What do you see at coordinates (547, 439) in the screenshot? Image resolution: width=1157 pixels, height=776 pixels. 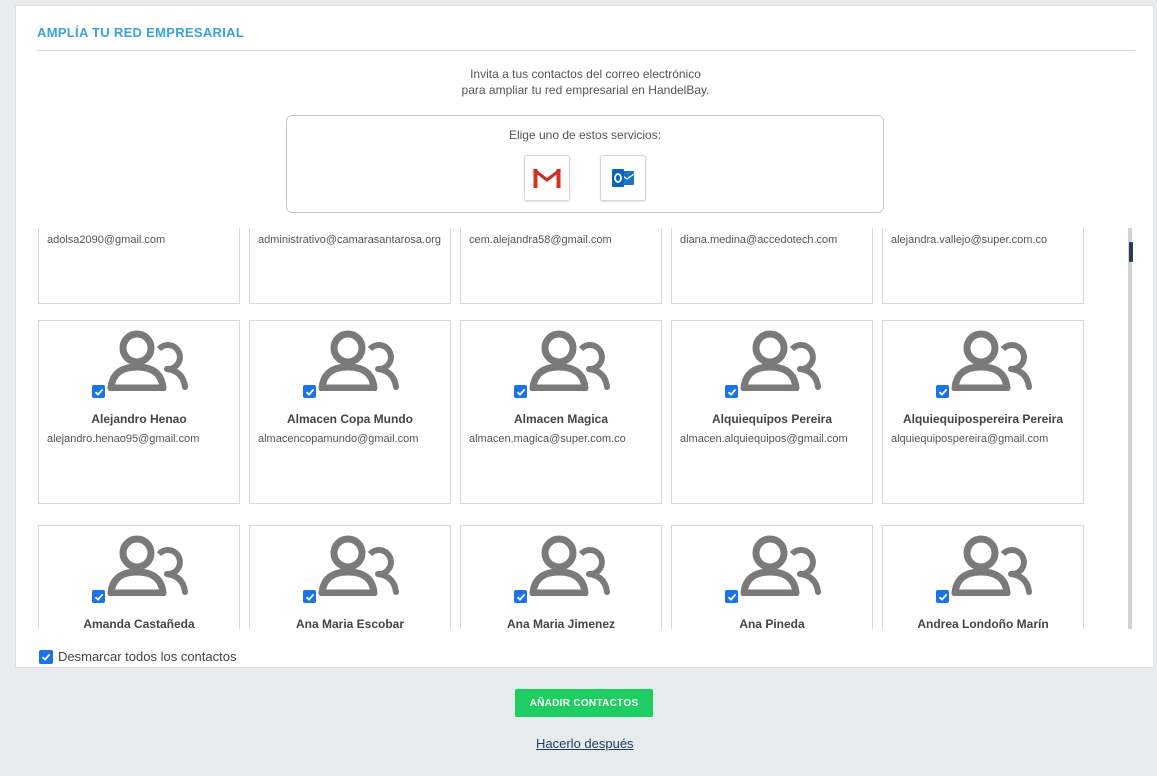 I see `contact-email: almacen.magica@super.com.co` at bounding box center [547, 439].